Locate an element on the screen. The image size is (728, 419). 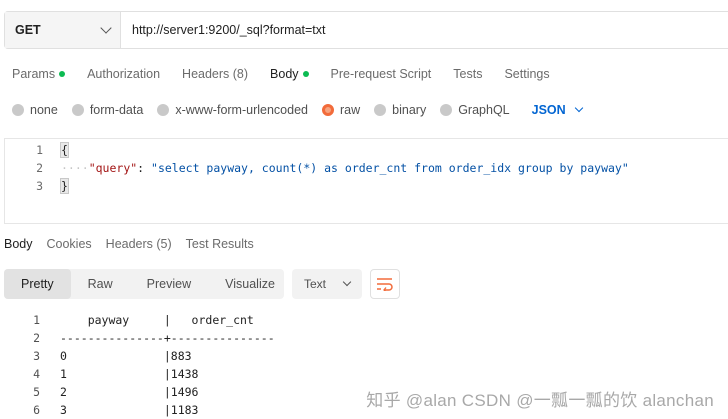
radio-binary: binary is located at coordinates (400, 110).